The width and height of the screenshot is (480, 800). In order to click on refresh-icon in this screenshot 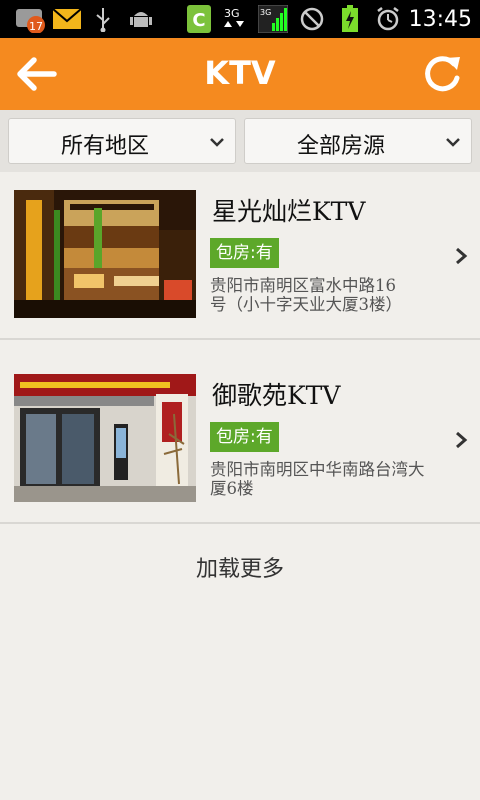, I will do `click(442, 74)`.